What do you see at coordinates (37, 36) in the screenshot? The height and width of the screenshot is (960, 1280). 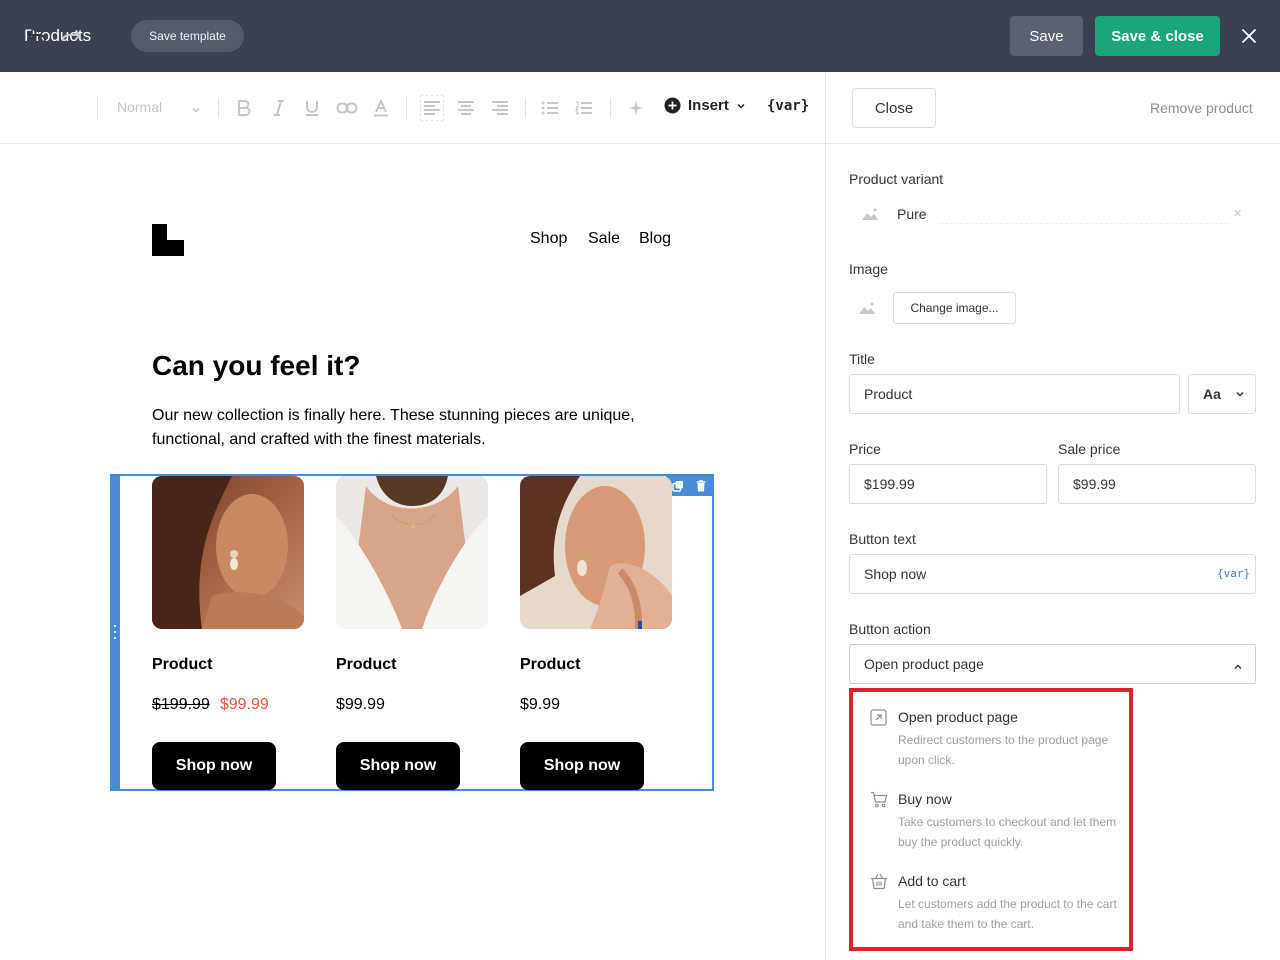 I see `undo-icon` at bounding box center [37, 36].